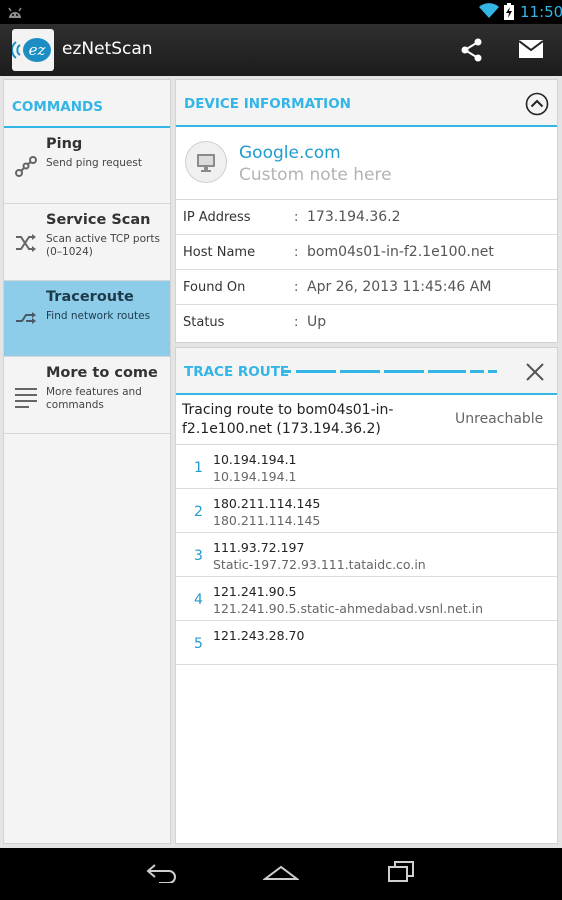  Describe the element at coordinates (198, 600) in the screenshot. I see `hop-number: 4` at that location.